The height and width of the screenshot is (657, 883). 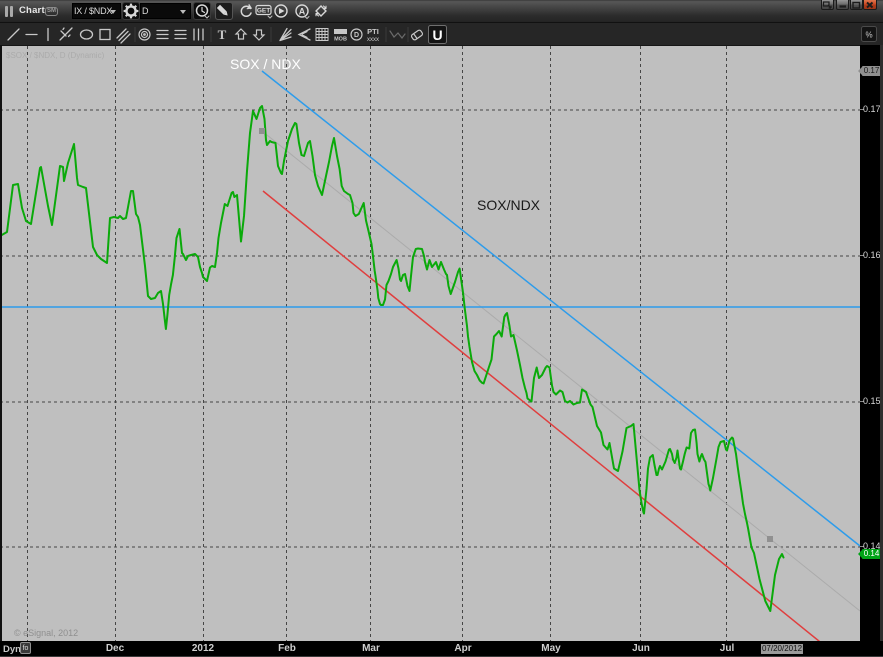 What do you see at coordinates (340, 40) in the screenshot?
I see `svg-text: MOB` at bounding box center [340, 40].